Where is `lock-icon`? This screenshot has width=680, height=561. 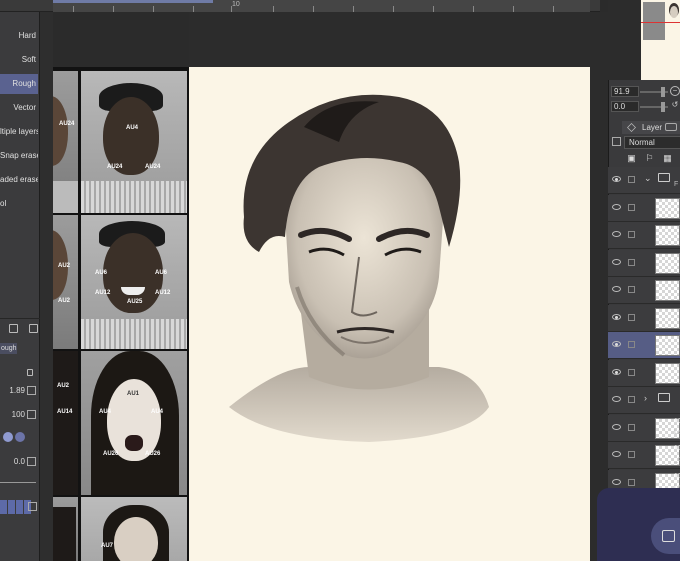 lock-icon is located at coordinates (30, 372).